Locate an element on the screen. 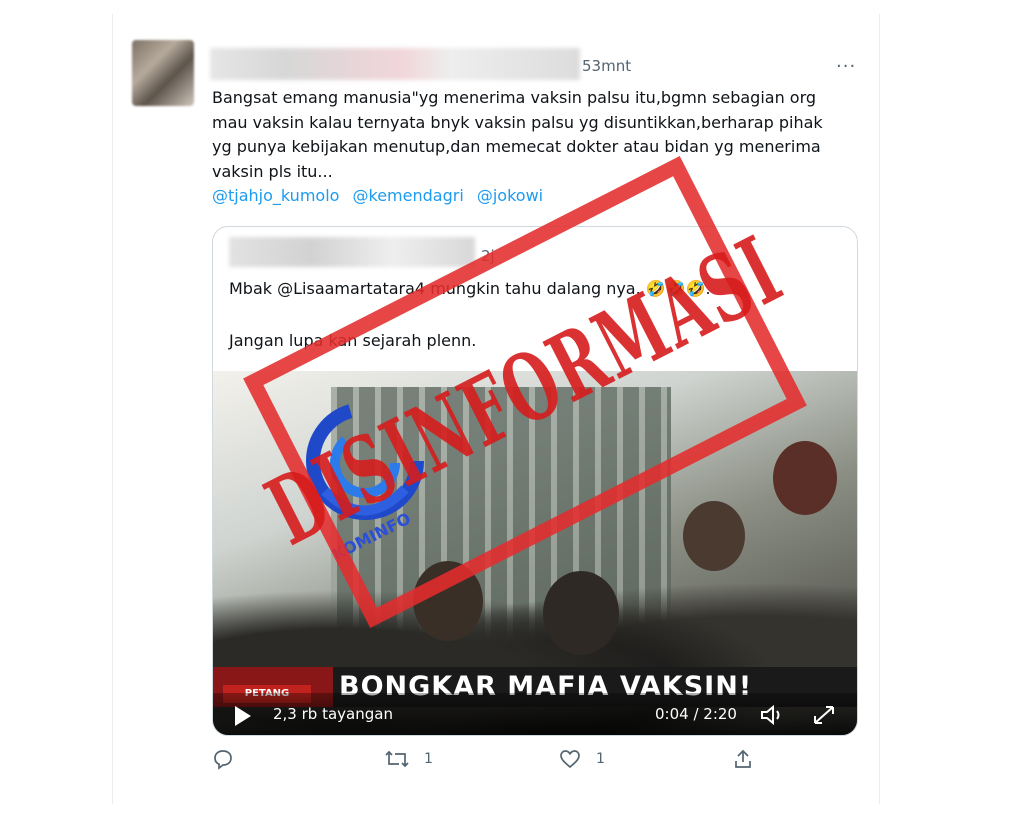 The image size is (1024, 838). tweet-actions: 1 1 is located at coordinates (492, 762).